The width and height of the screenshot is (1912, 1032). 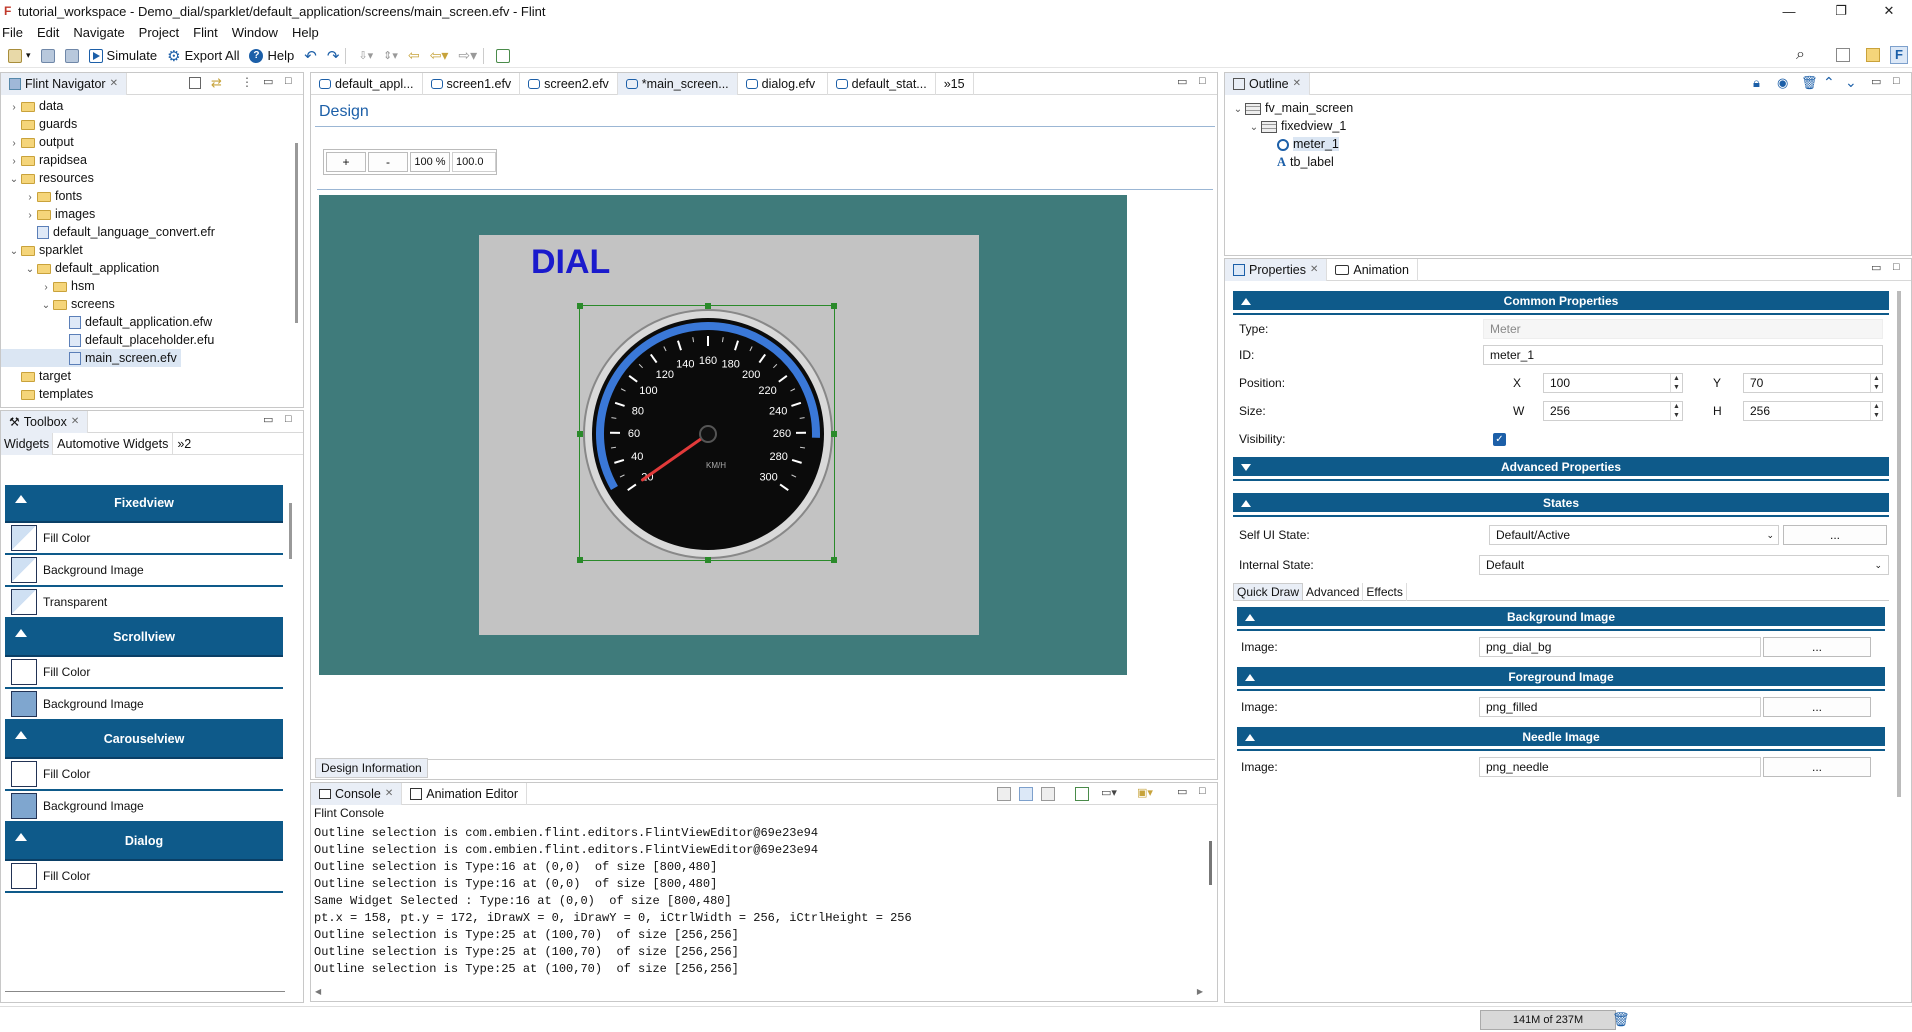 I want to click on advanced-properties-header: Advanced Properties, so click(x=1561, y=468).